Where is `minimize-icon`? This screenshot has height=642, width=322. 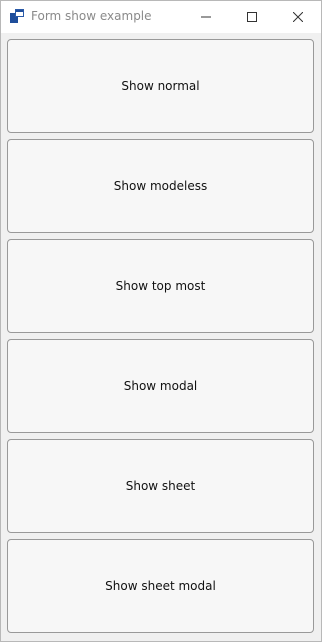 minimize-icon is located at coordinates (206, 17).